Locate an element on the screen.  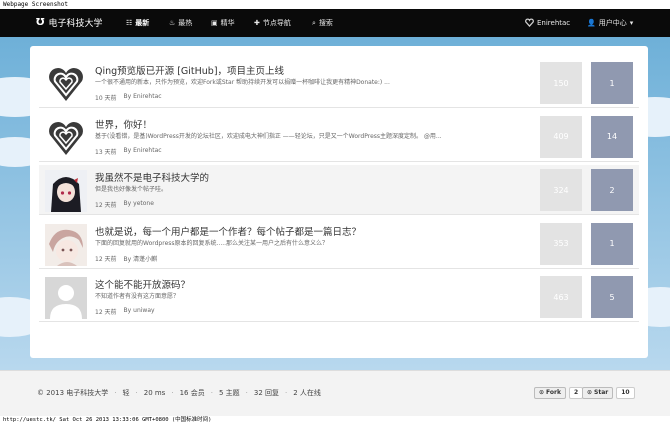
topic-title: 也就是说，每一个用户都是一个作者？每个帖子都是一篇日志？ is located at coordinates (228, 231).